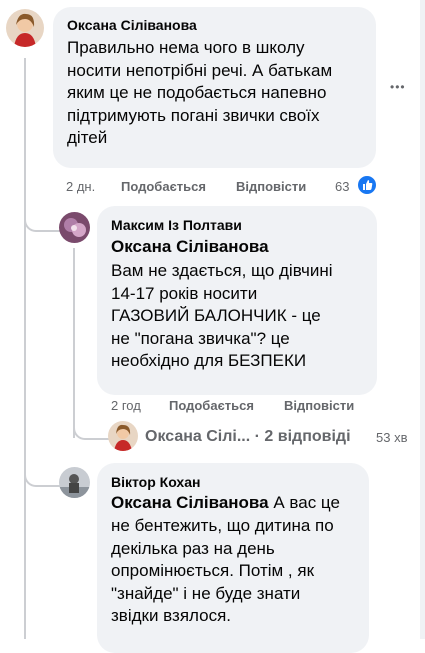  Describe the element at coordinates (80, 186) in the screenshot. I see `comment-time: 2 дн.` at that location.